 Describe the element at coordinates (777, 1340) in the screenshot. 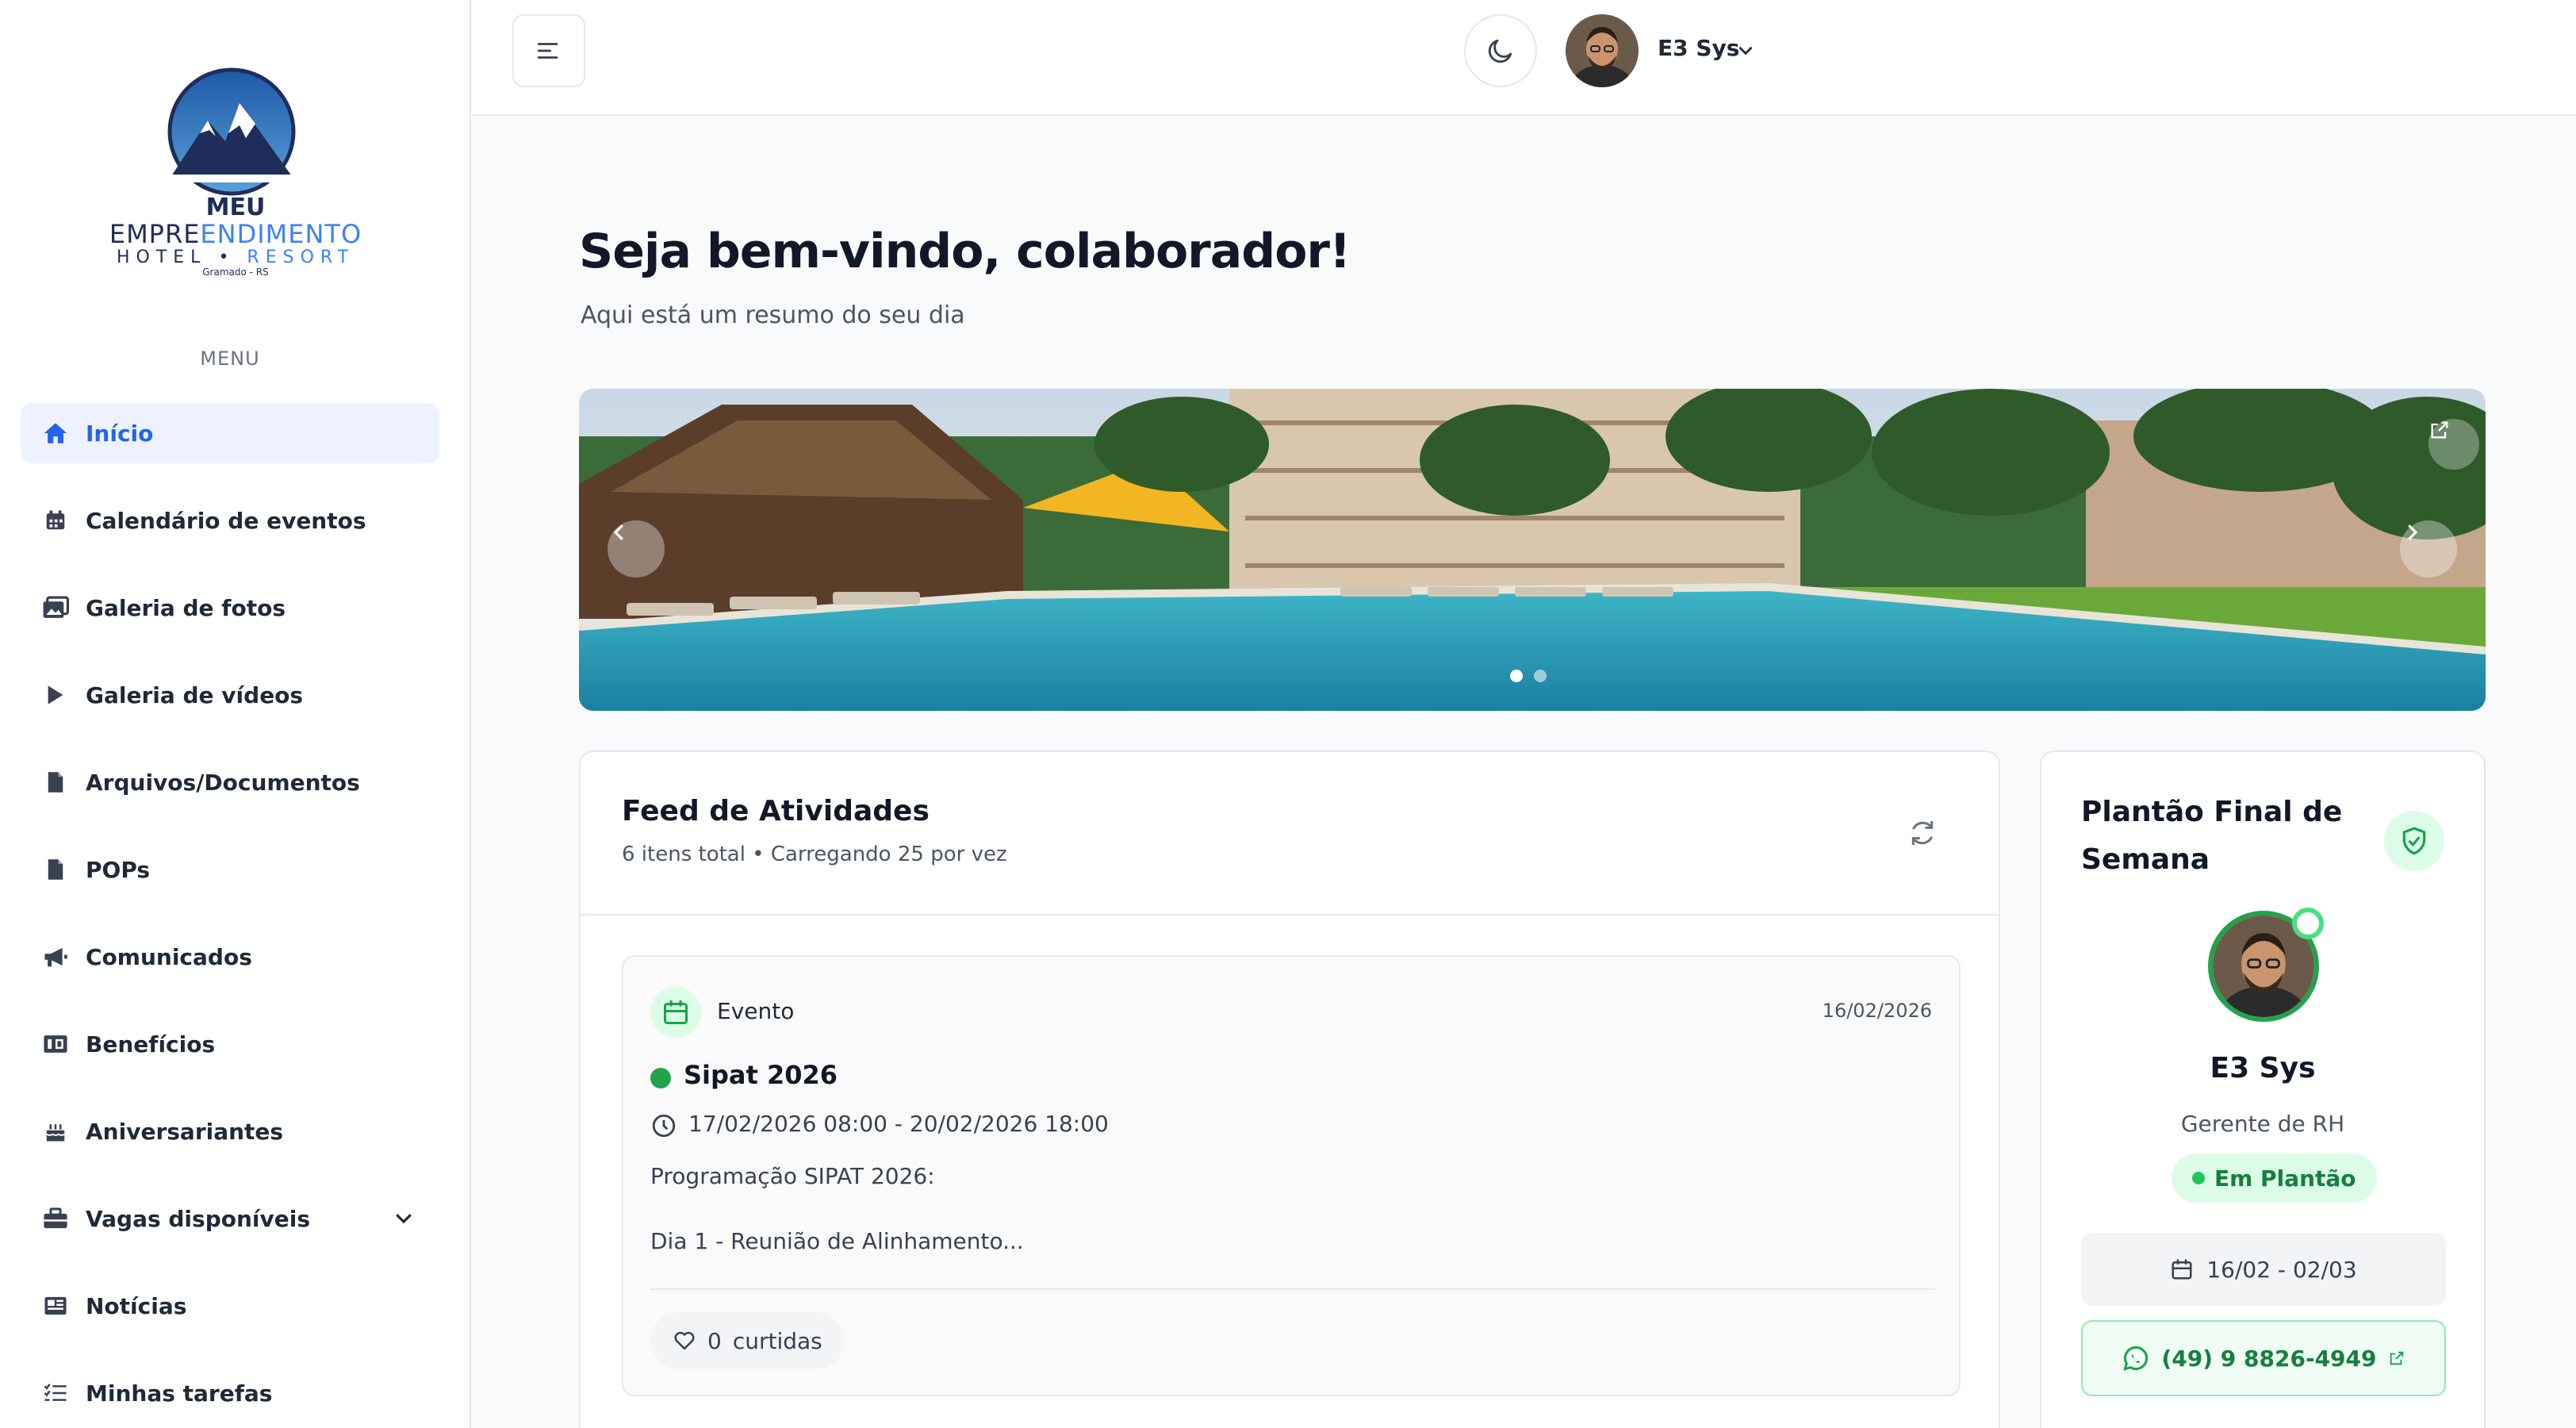

I see `likes-label: curtidas` at that location.